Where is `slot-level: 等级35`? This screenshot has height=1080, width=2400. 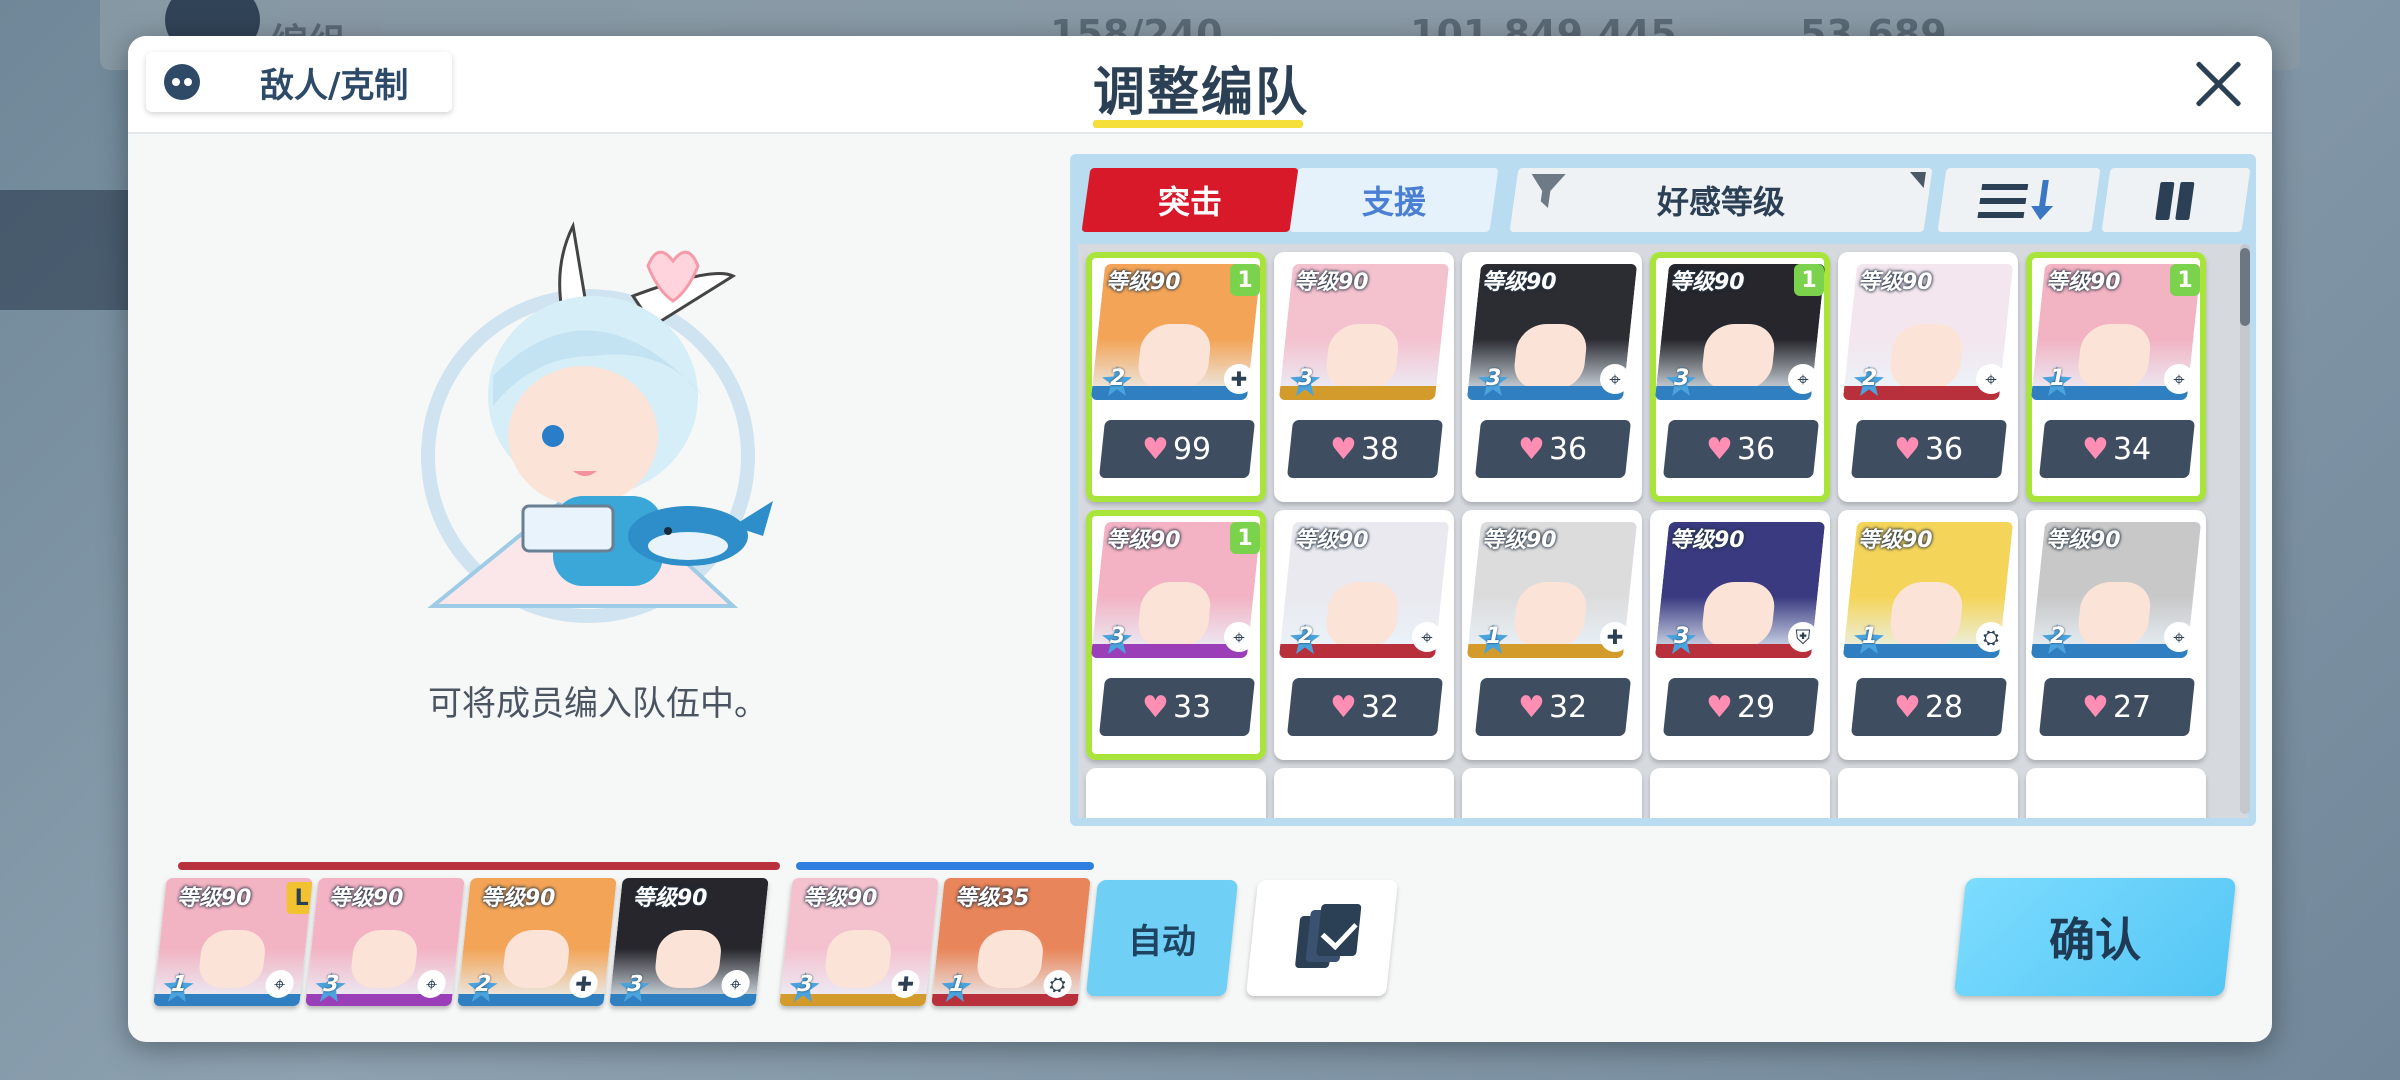
slot-level: 等级35 is located at coordinates (992, 898).